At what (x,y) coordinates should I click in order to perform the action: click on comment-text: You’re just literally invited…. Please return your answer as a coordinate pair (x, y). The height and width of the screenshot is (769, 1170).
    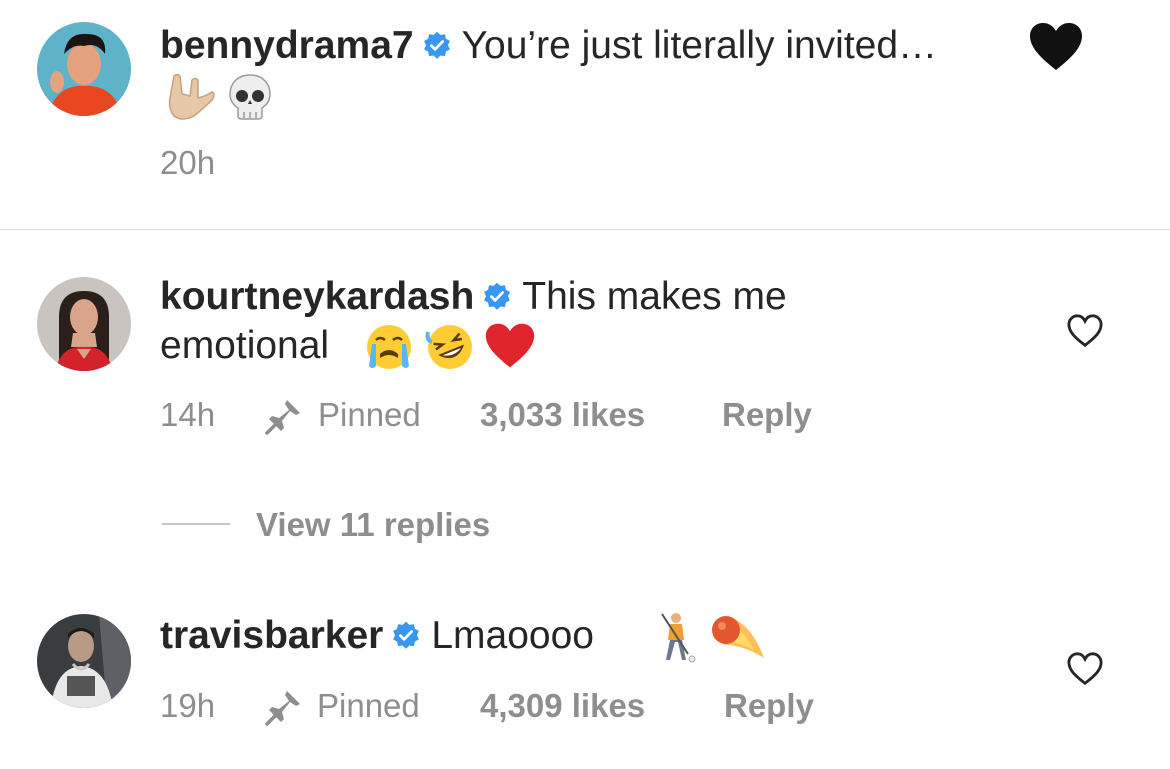
    Looking at the image, I should click on (699, 45).